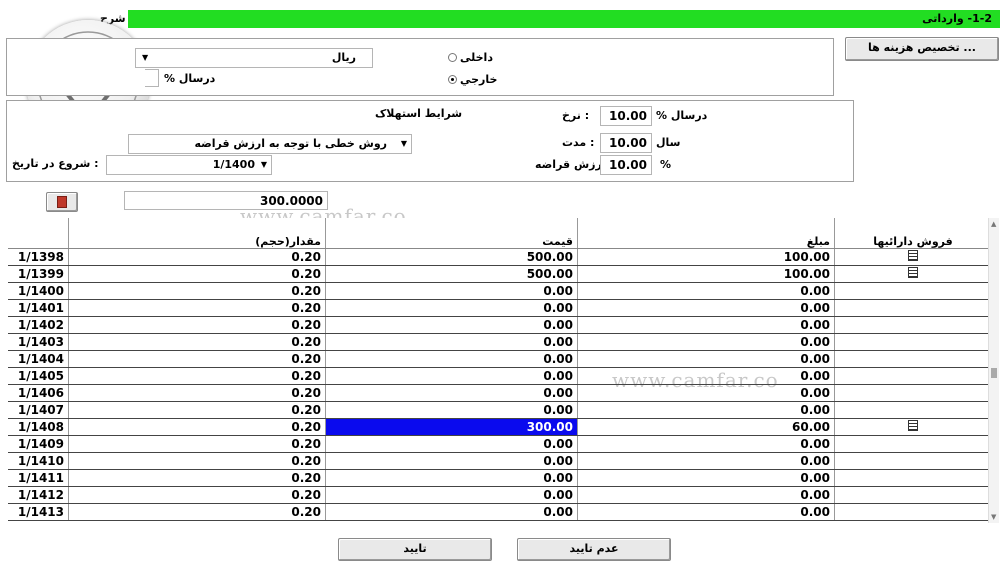  I want to click on table-row: 1/1413 0.20 0.00 0.00, so click(499, 512).